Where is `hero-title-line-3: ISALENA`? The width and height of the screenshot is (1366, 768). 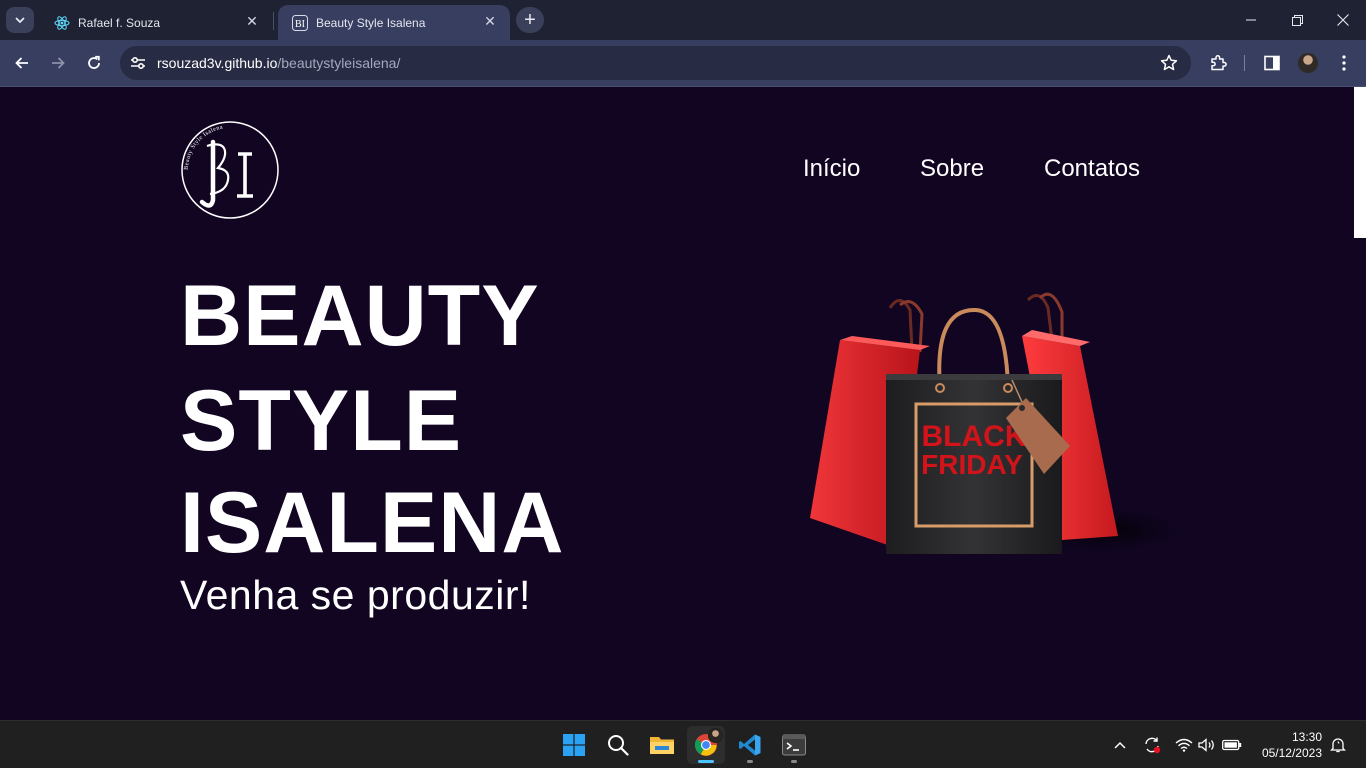 hero-title-line-3: ISALENA is located at coordinates (372, 523).